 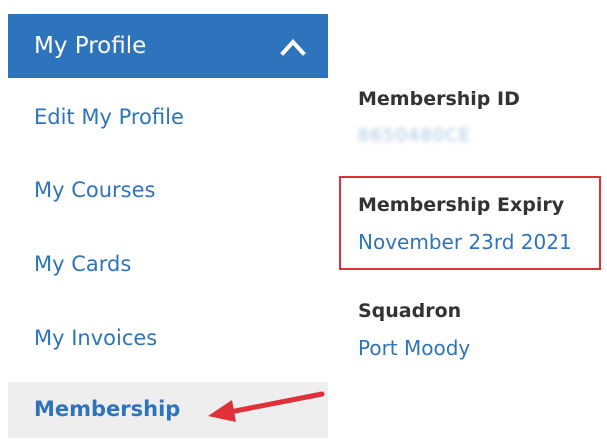 I want to click on sidebar-item-label: My Courses, so click(x=95, y=190).